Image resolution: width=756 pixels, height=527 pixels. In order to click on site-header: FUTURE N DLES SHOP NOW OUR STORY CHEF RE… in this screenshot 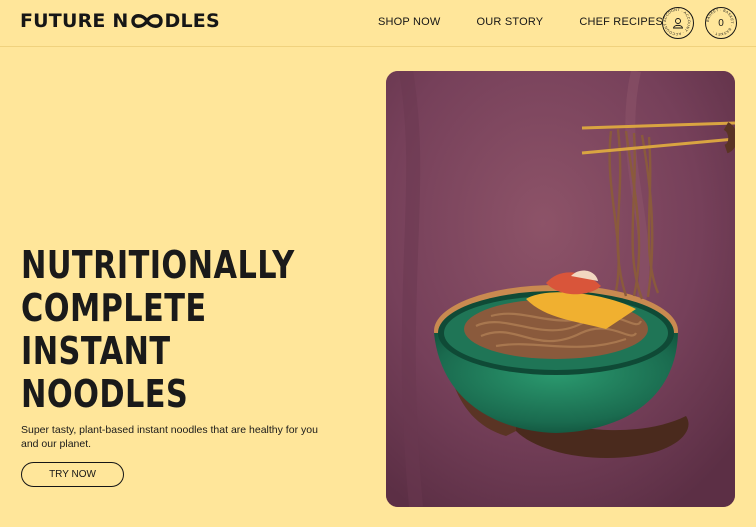, I will do `click(378, 23)`.